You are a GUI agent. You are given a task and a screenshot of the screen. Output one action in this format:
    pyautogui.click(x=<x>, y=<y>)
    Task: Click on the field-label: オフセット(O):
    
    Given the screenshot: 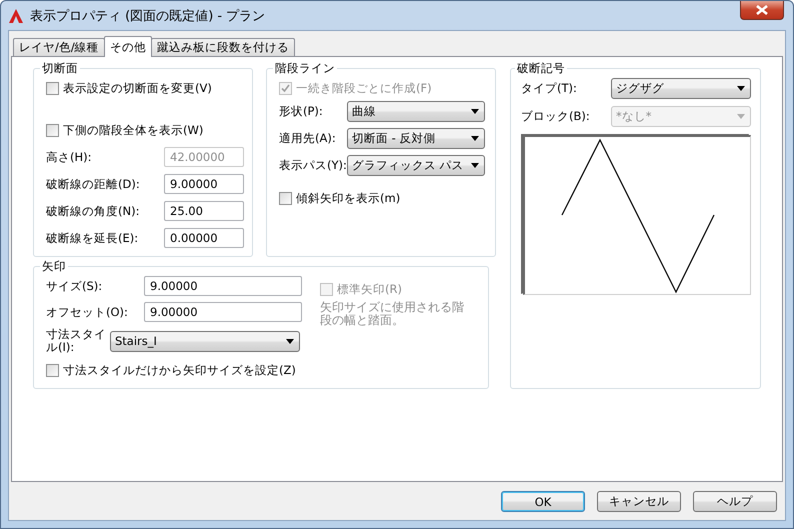 What is the action you would take?
    pyautogui.click(x=87, y=312)
    